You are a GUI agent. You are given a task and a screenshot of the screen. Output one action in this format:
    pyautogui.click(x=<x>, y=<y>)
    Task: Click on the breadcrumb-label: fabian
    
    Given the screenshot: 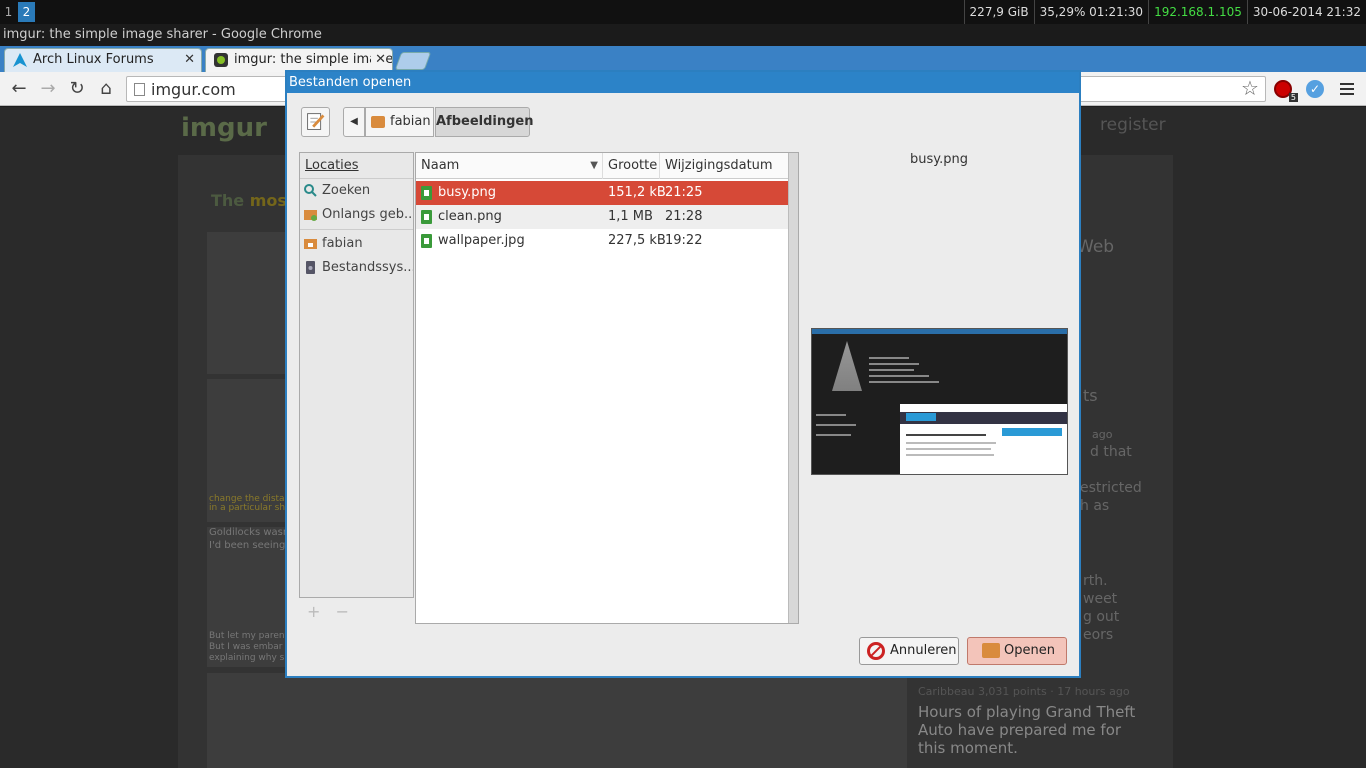 What is the action you would take?
    pyautogui.click(x=410, y=121)
    